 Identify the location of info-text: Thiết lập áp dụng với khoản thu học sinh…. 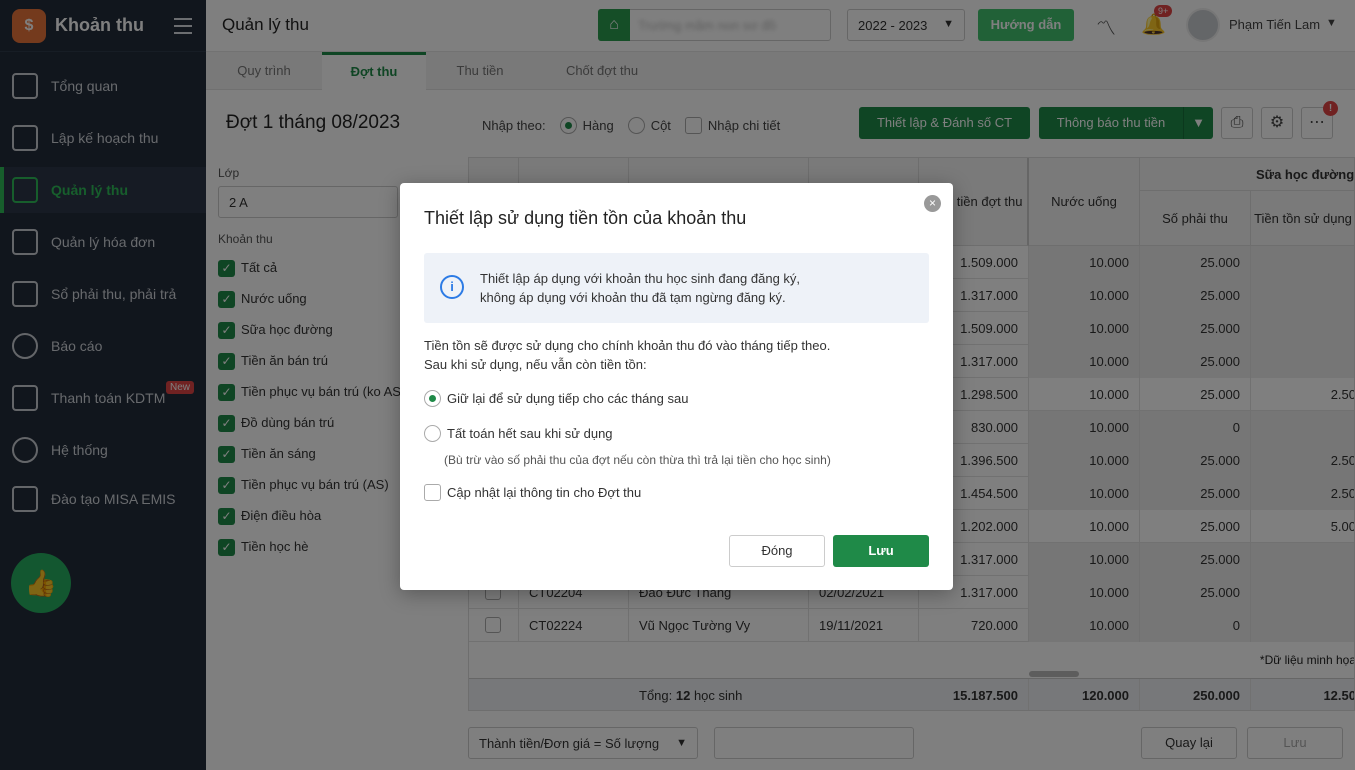
(640, 288).